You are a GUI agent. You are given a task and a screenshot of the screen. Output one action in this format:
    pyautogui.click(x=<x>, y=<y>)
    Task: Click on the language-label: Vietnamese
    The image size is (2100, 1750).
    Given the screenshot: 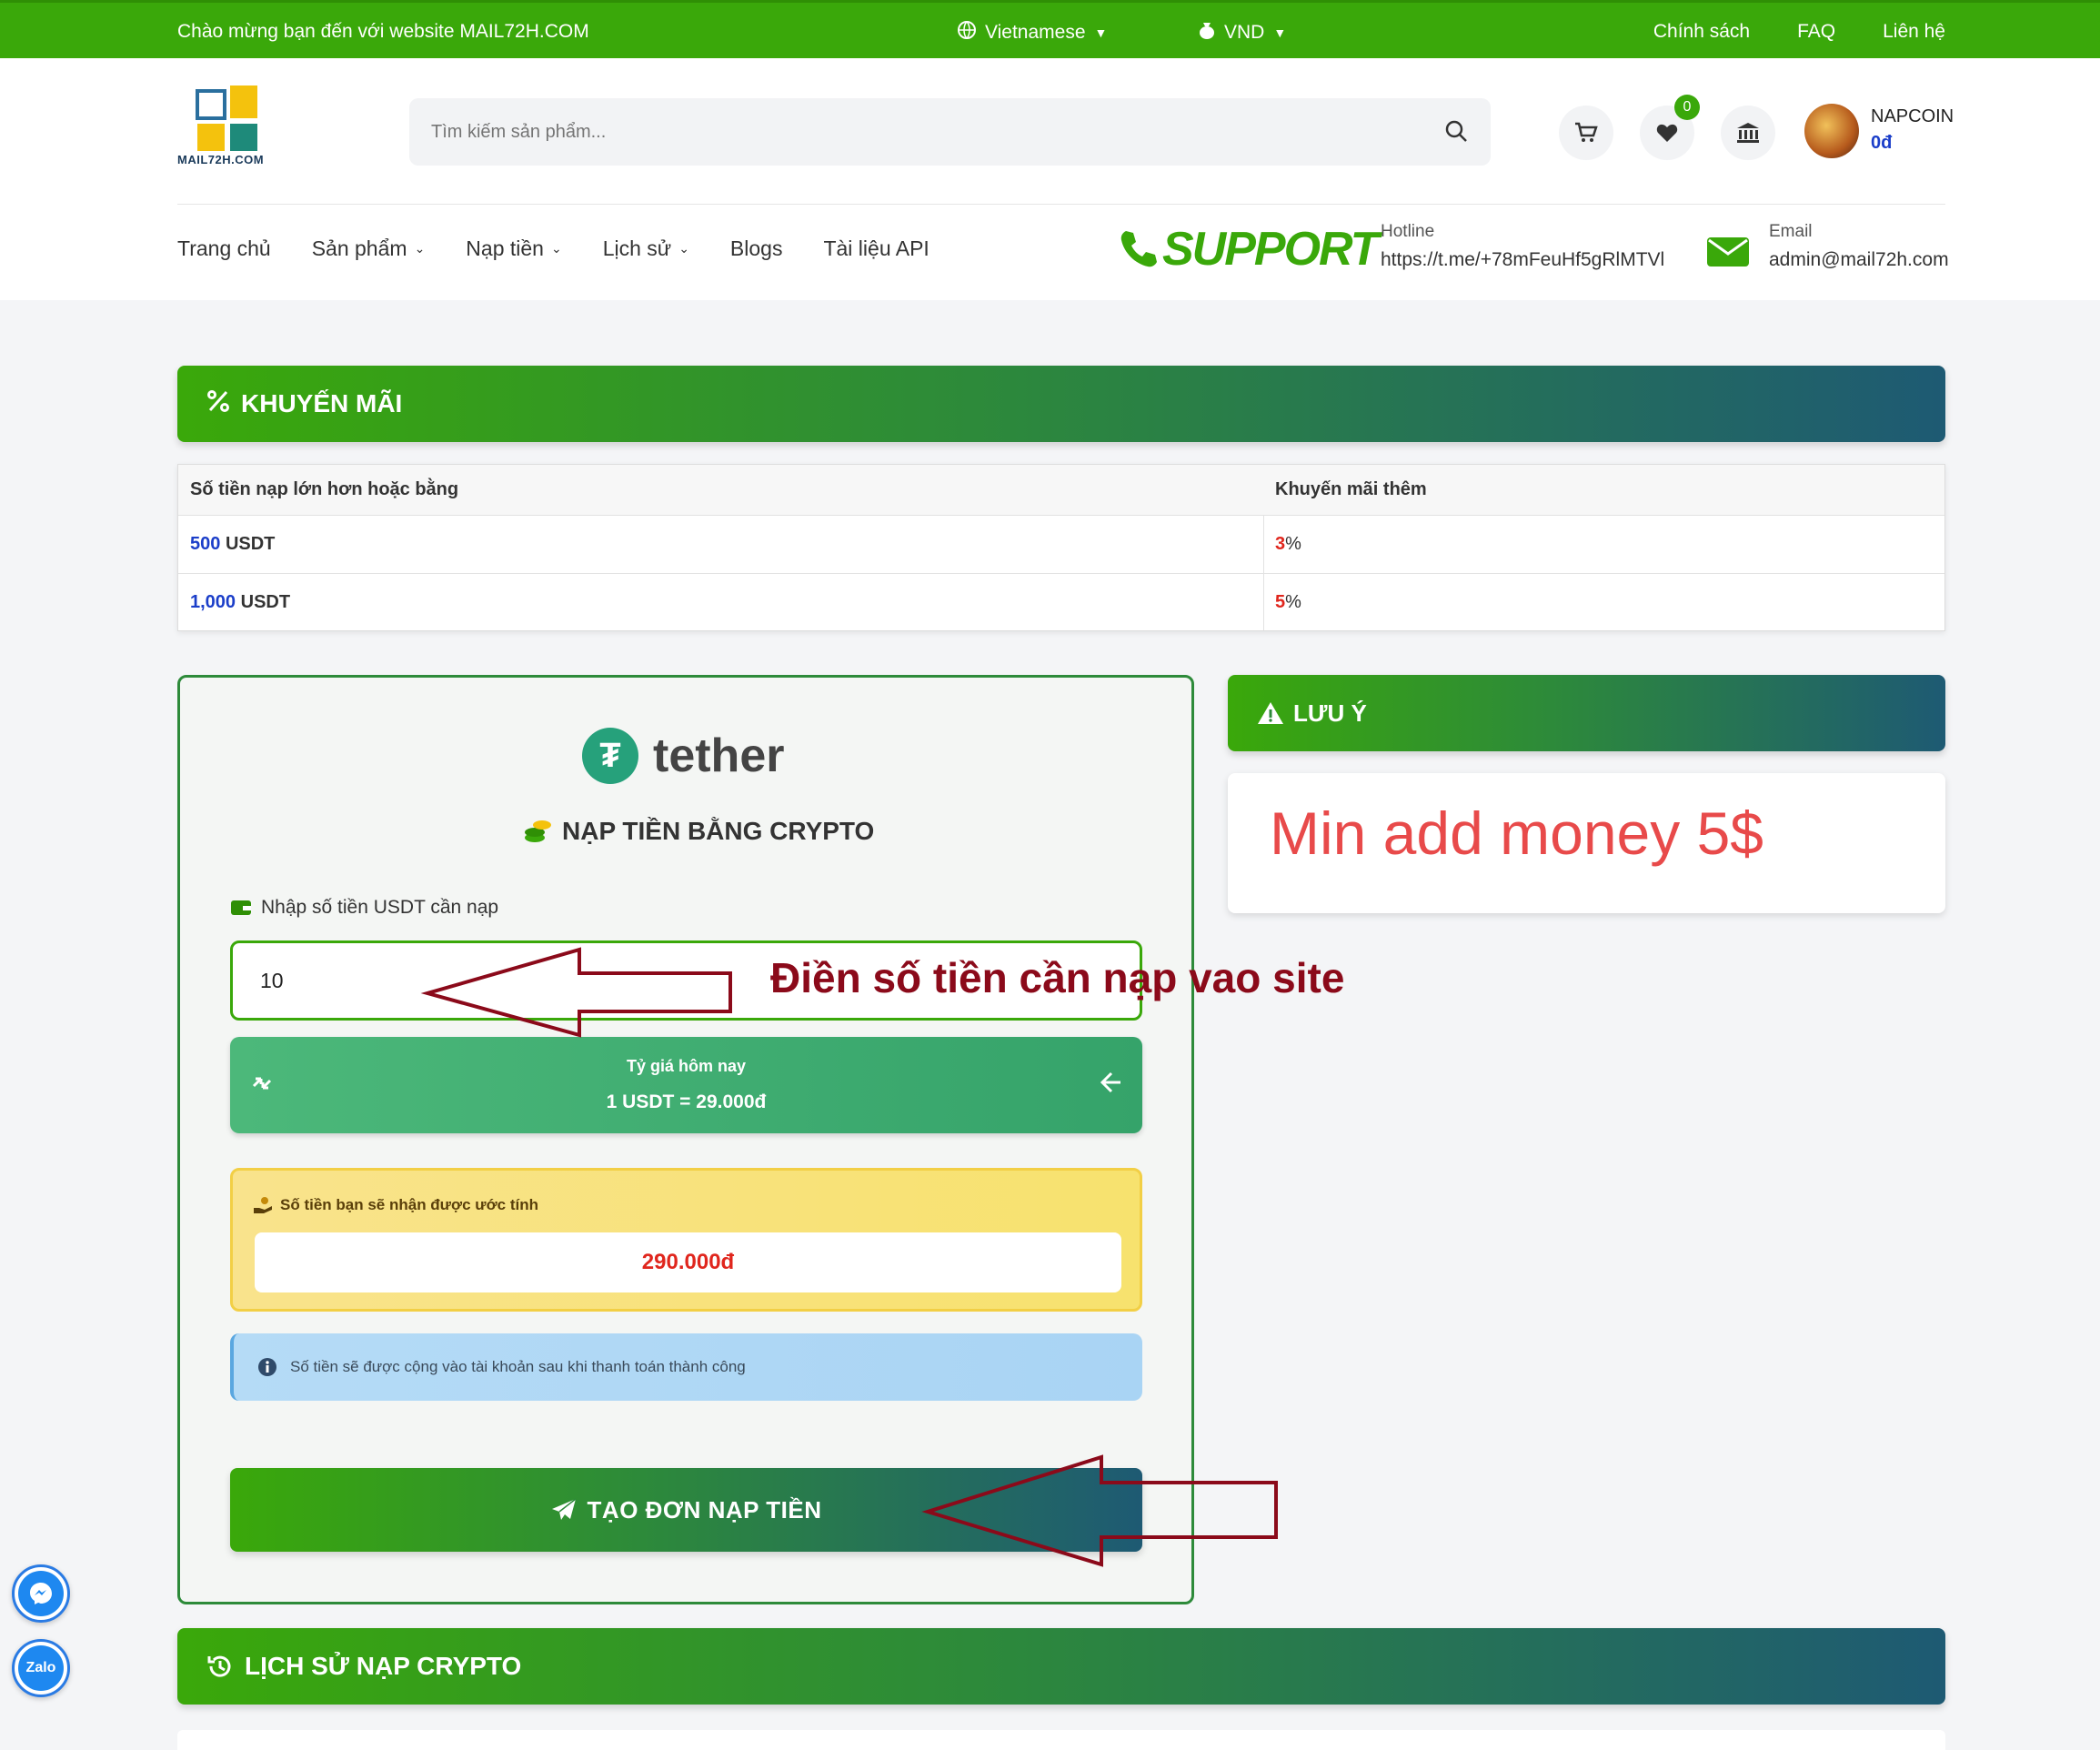 What is the action you would take?
    pyautogui.click(x=1035, y=32)
    